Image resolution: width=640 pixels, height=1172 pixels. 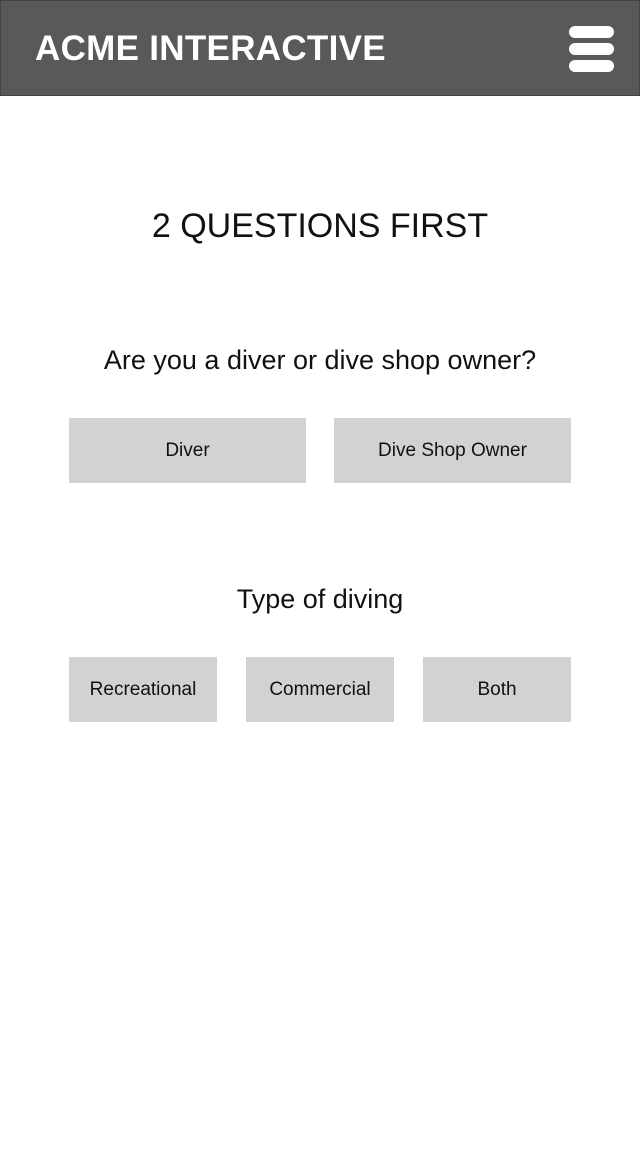 I want to click on commercial-button: Commercial, so click(x=320, y=689).